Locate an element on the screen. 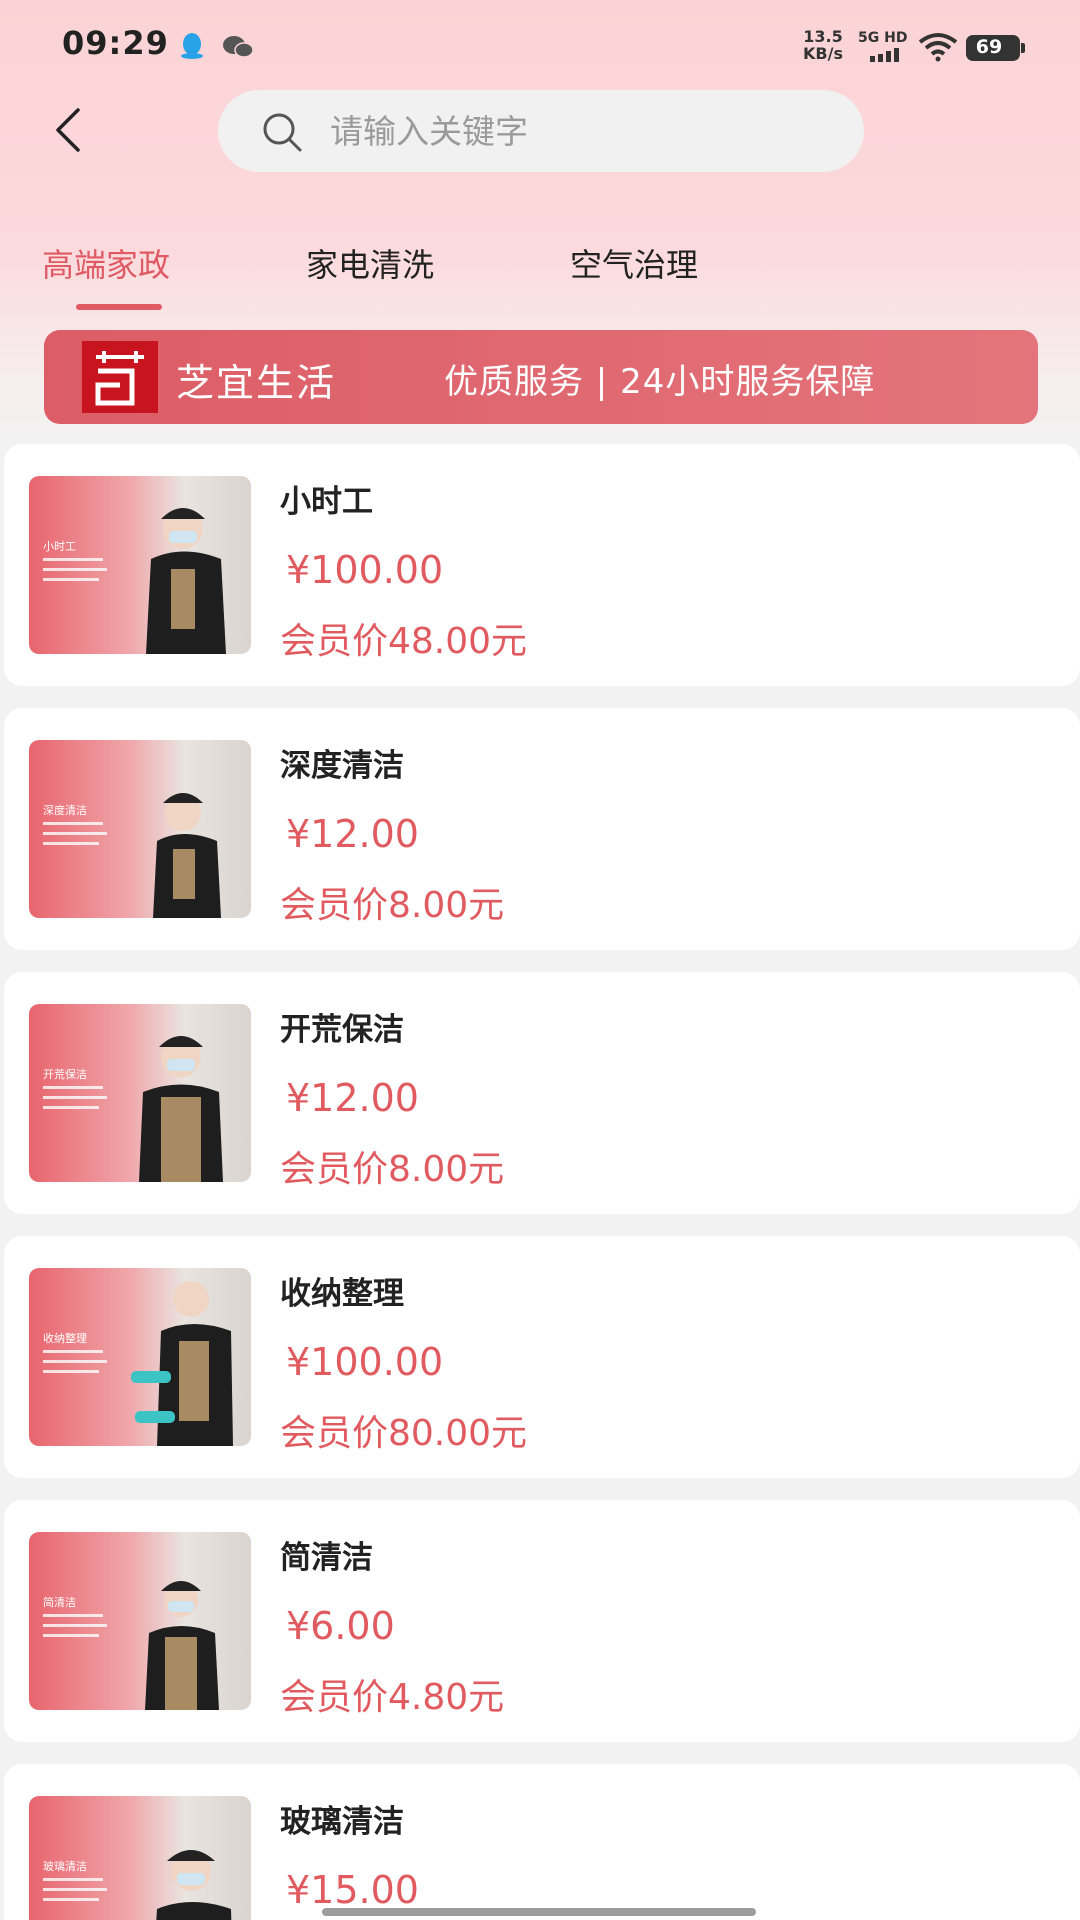  service-card: 小时工 小时工 ¥100.00 会员价48.00元 is located at coordinates (542, 565).